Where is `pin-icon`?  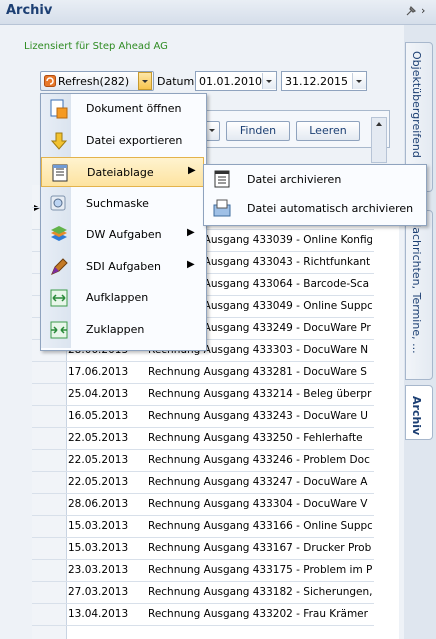 pin-icon is located at coordinates (411, 11).